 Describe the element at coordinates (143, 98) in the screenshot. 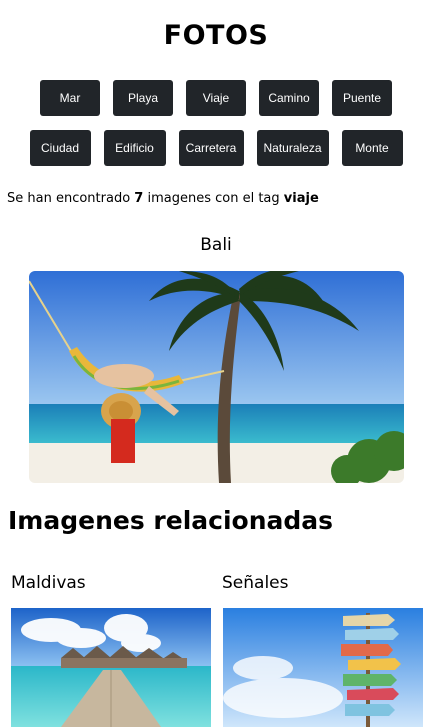

I see `tag-button-playa: Playa` at that location.